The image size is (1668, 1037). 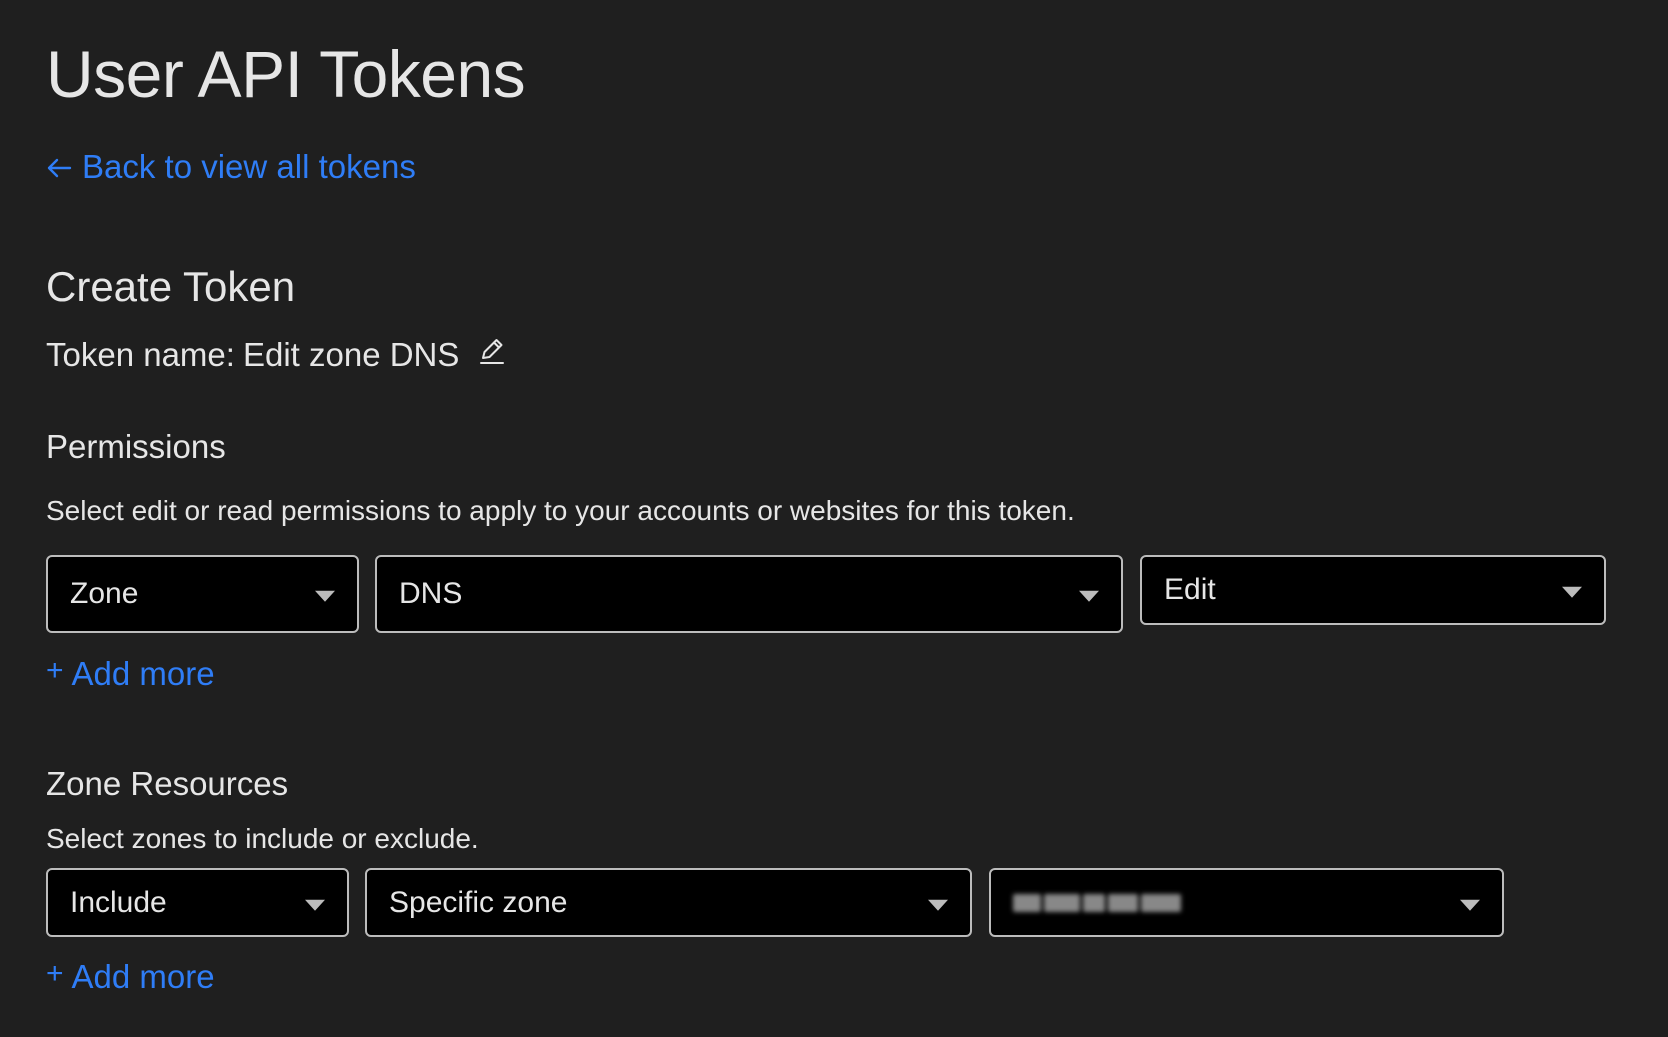 What do you see at coordinates (118, 902) in the screenshot?
I see `select-value: Include` at bounding box center [118, 902].